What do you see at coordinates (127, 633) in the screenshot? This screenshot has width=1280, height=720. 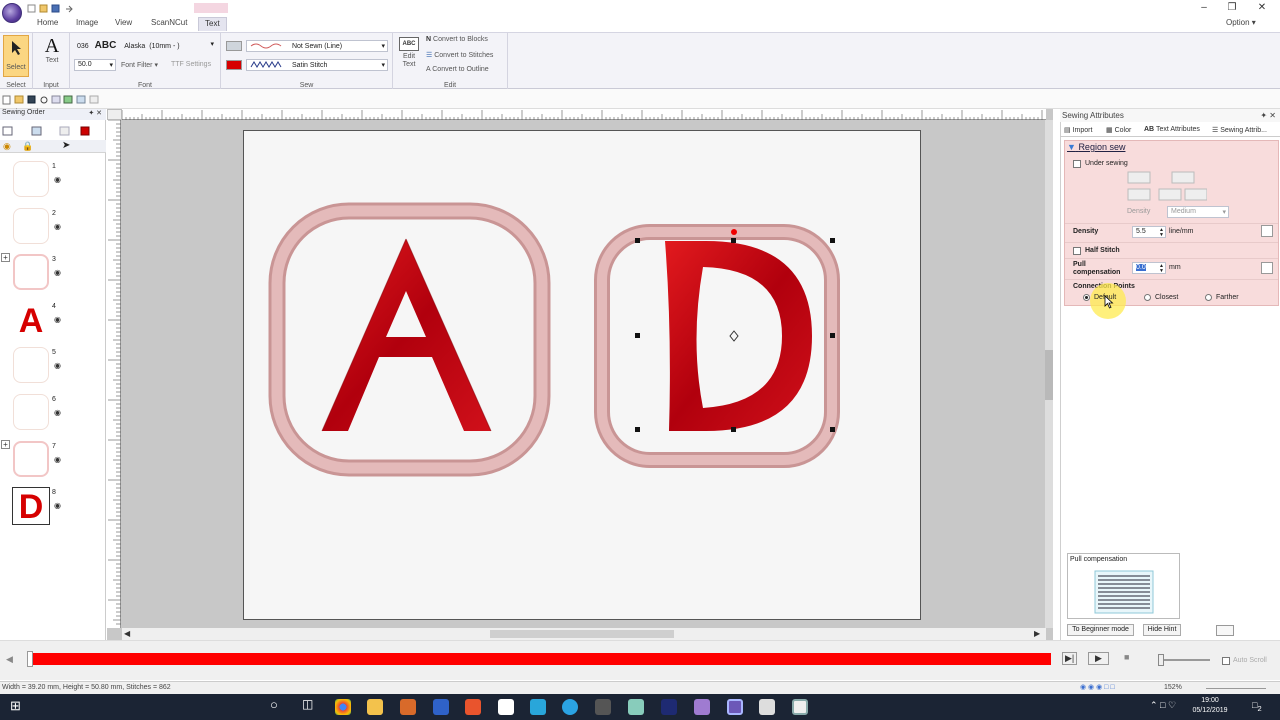 I see `scroll-left-icon: ◀` at bounding box center [127, 633].